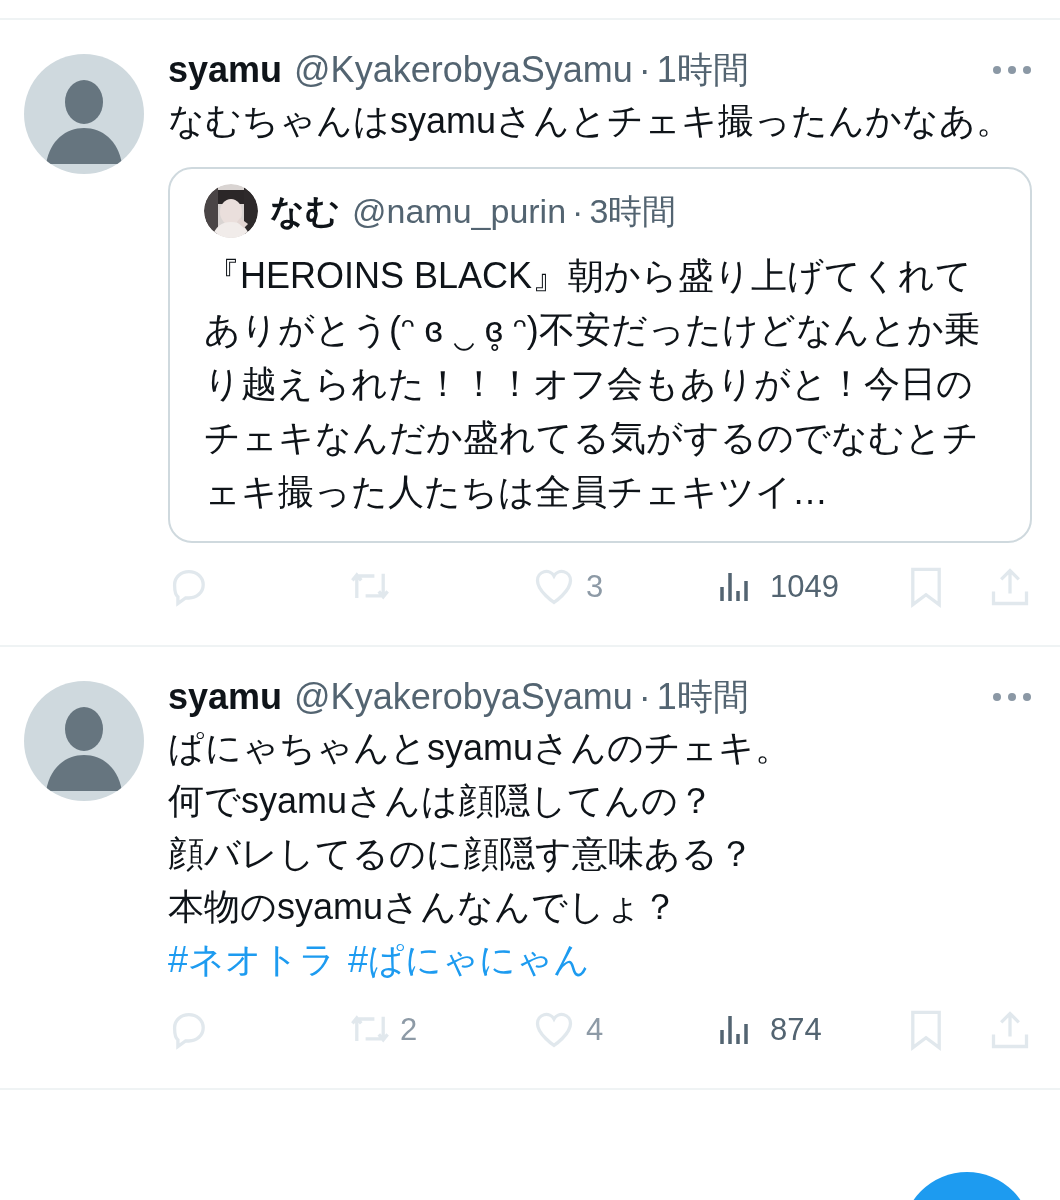 The height and width of the screenshot is (1200, 1060). Describe the element at coordinates (424, 907) in the screenshot. I see `tweet-text: 本物のsyamuさんなんでしょ？` at that location.